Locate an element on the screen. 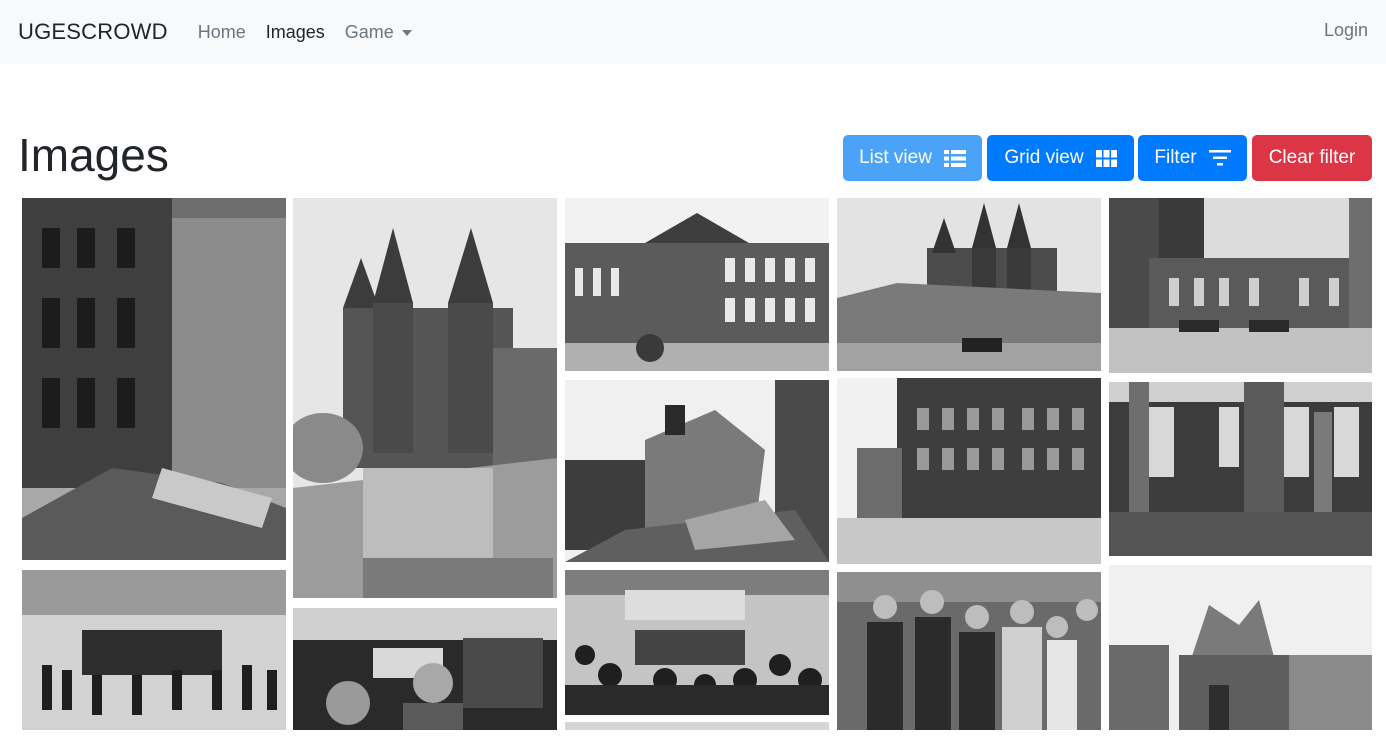  photo-soldiers-sign is located at coordinates (425, 669).